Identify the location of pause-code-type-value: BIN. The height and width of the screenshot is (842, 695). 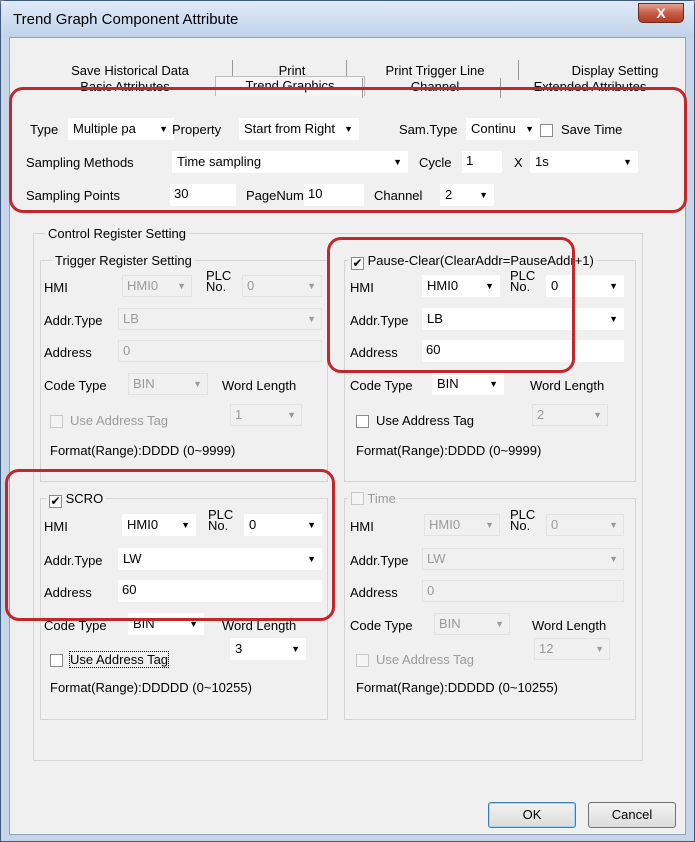
(448, 383).